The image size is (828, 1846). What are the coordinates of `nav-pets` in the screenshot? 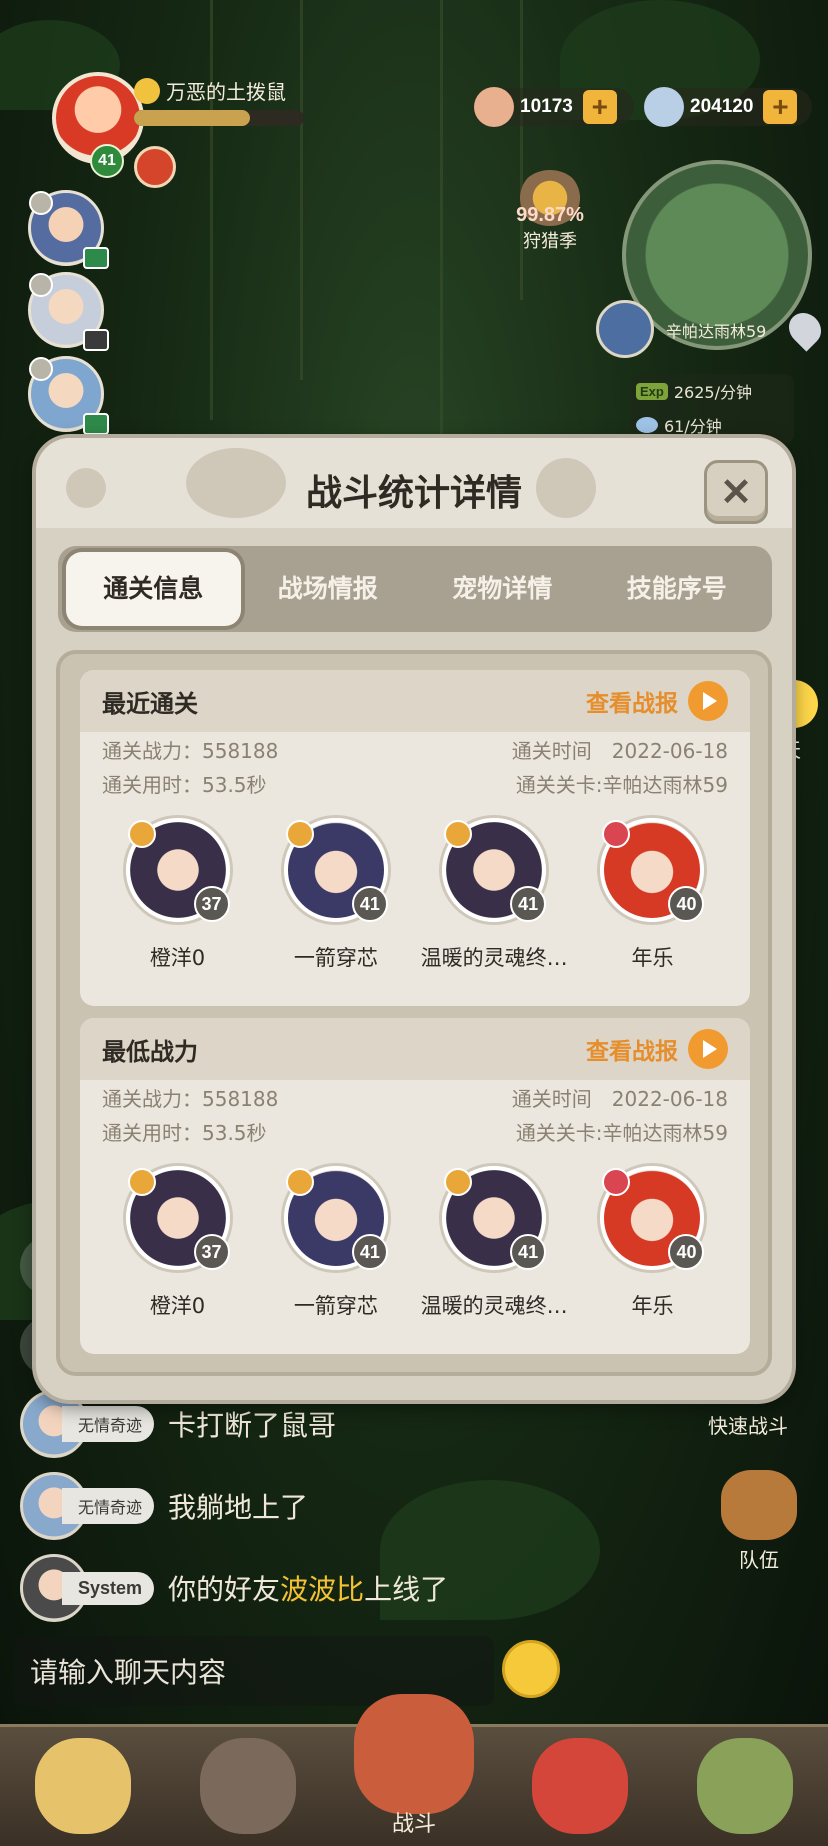 It's located at (83, 1784).